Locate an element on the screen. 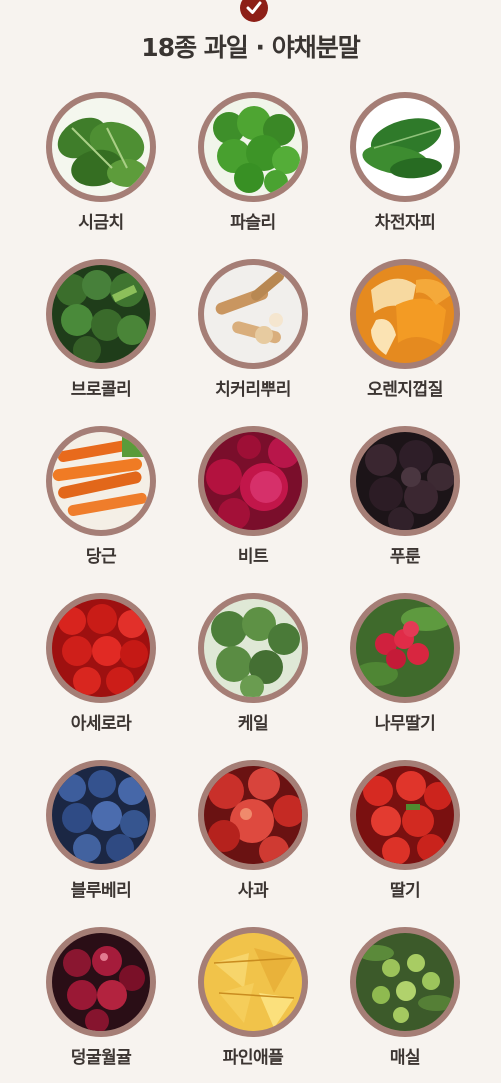 This screenshot has width=501, height=1083. pineapple-icon is located at coordinates (253, 982).